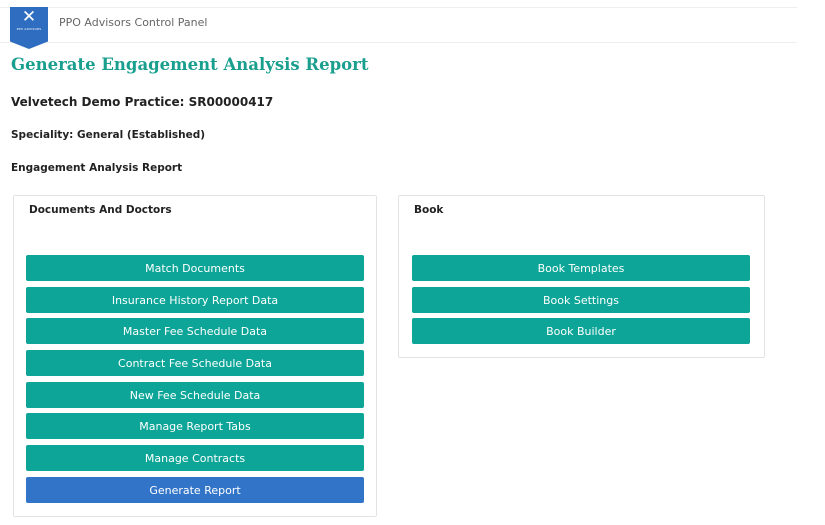 The height and width of the screenshot is (525, 825). Describe the element at coordinates (195, 363) in the screenshot. I see `contract-fee-schedule-button: Contract Fee Schedule Data` at that location.